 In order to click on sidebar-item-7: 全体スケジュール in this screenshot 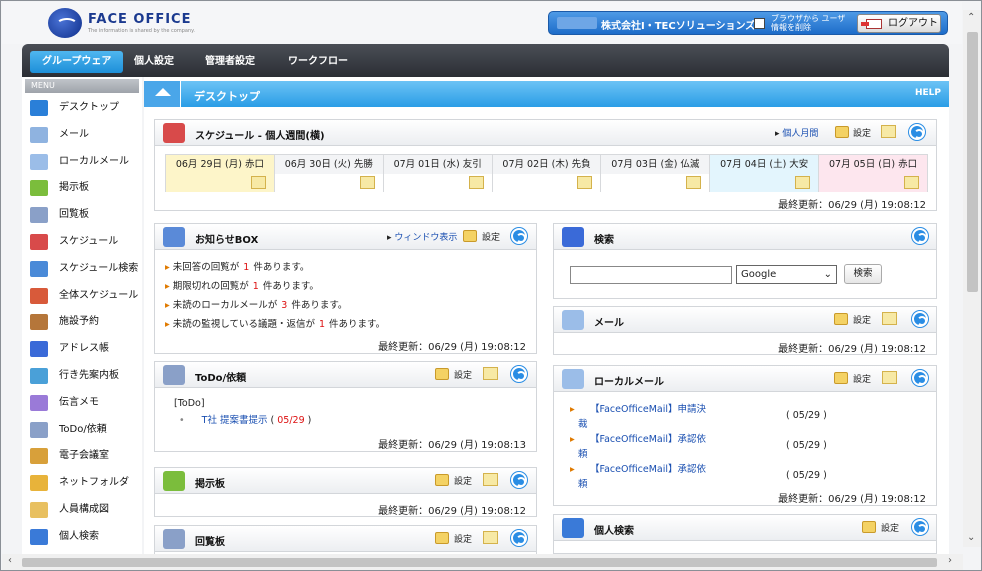, I will do `click(82, 296)`.